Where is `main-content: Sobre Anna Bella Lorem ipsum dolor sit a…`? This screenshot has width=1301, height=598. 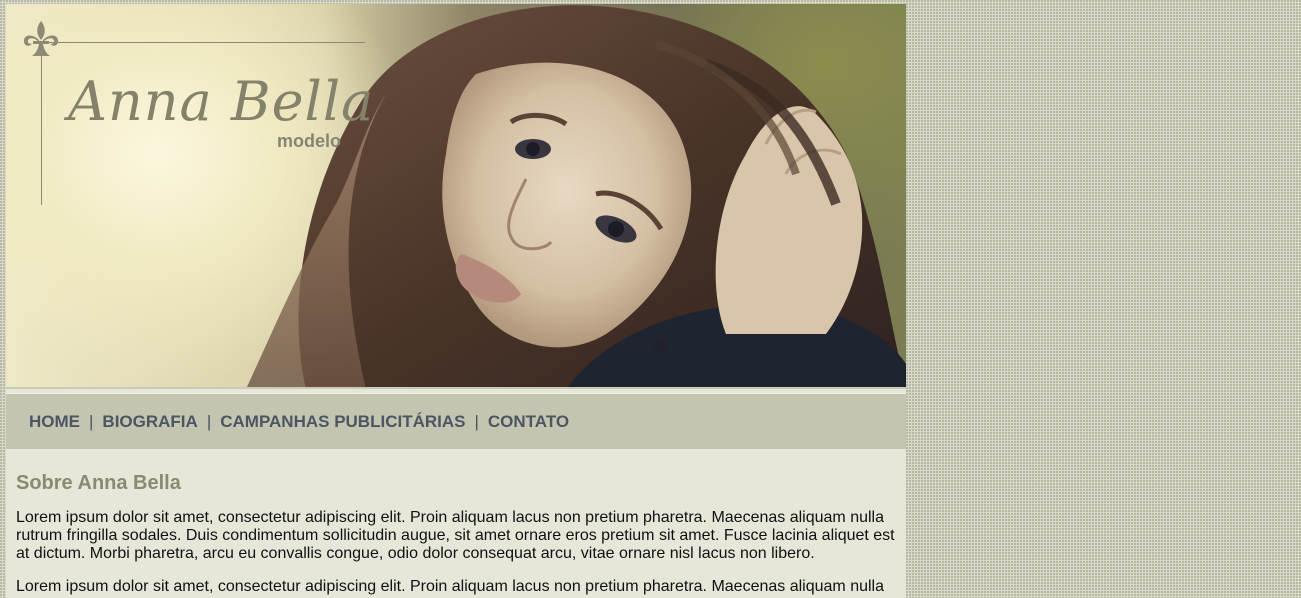
main-content: Sobre Anna Bella Lorem ipsum dolor sit a… is located at coordinates (457, 535).